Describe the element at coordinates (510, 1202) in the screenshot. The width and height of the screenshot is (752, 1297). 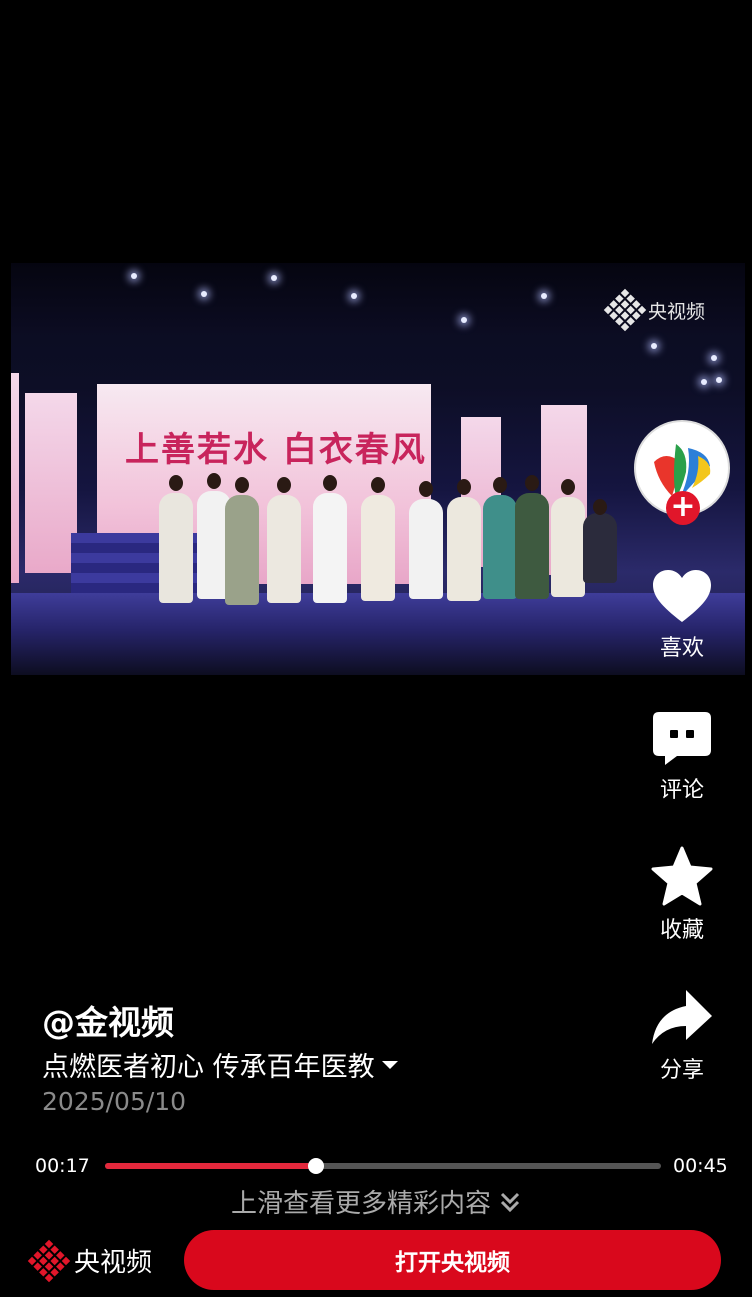
I see `double-chevron-down-icon` at that location.